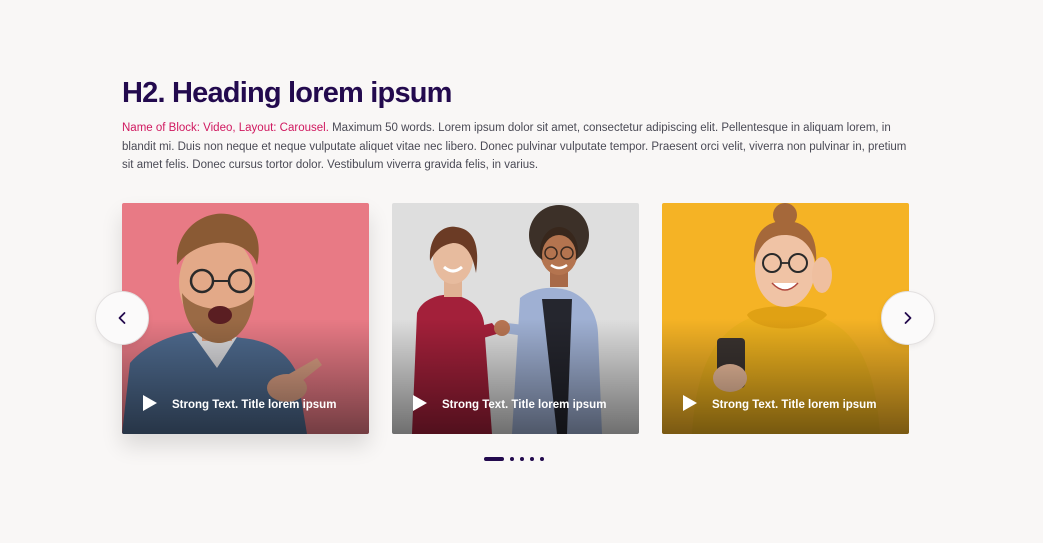 This screenshot has width=1043, height=543. I want to click on carousel-prev-button, so click(122, 318).